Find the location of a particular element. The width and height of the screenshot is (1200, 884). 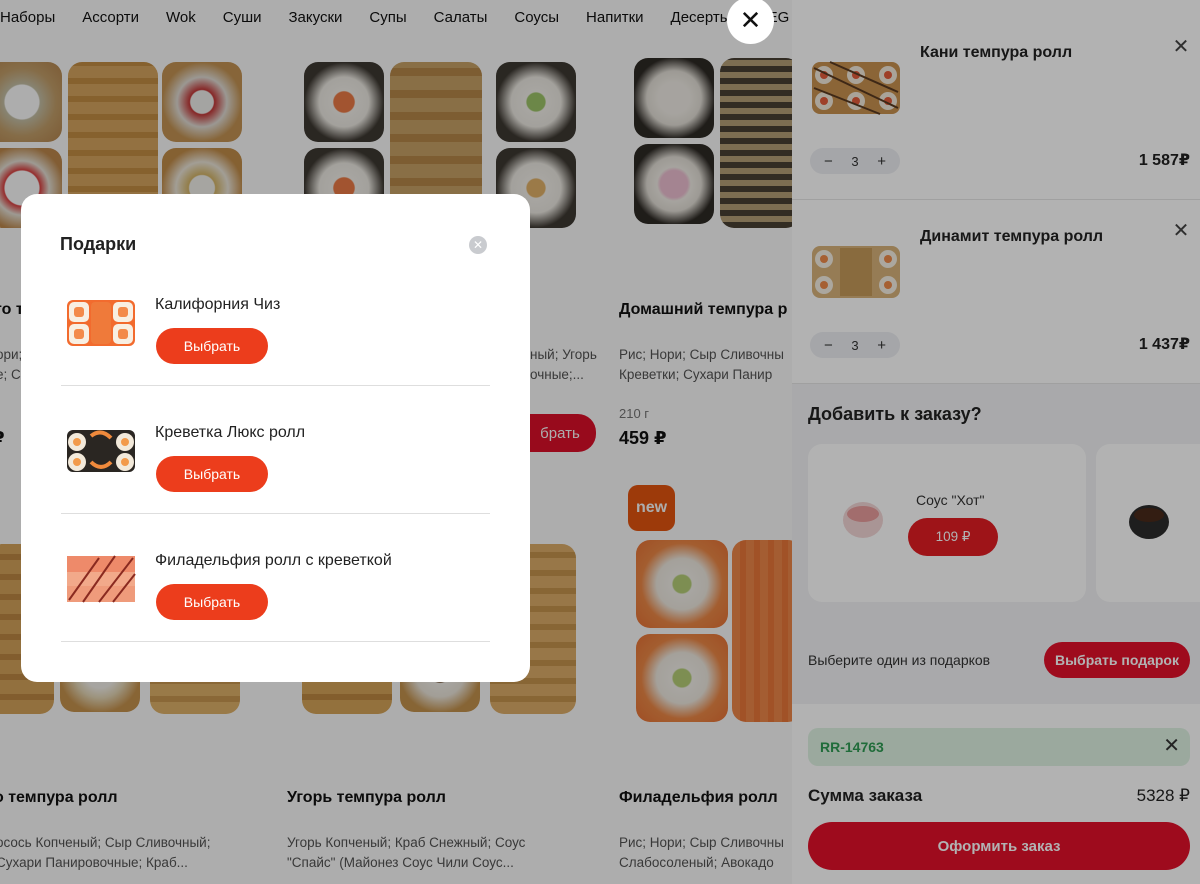

modal-close-icon: ✕ is located at coordinates (478, 245).